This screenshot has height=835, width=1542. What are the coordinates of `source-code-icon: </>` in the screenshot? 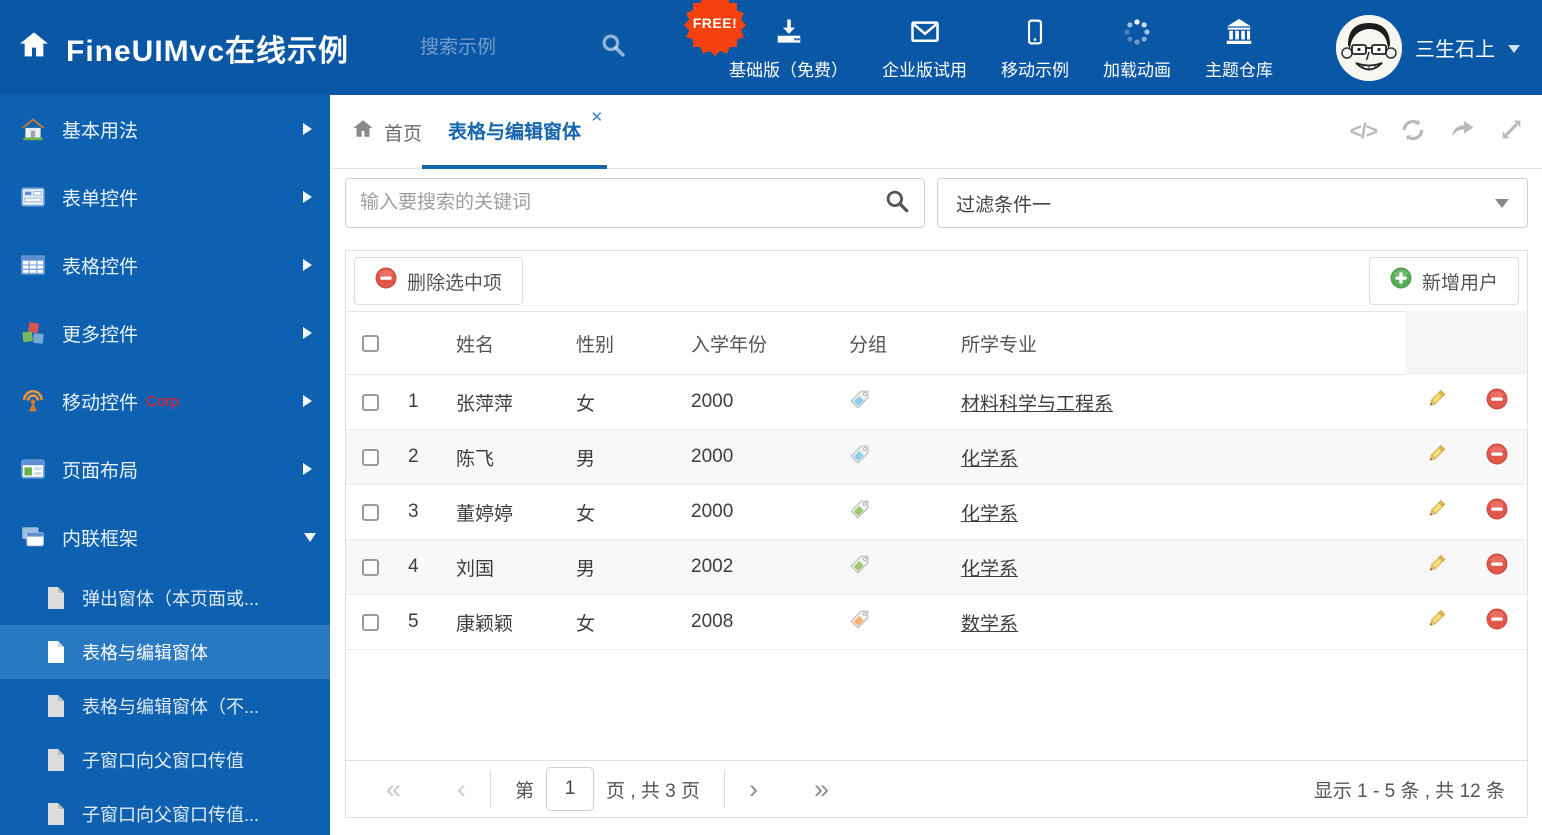 It's located at (1364, 132).